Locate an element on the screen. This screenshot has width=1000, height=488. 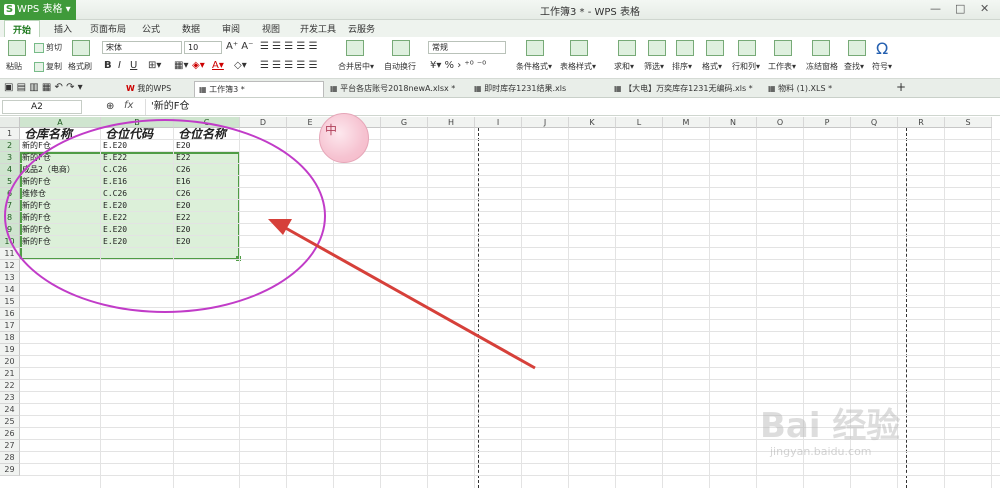
watermark-logo: Bai 经验 is located at coordinates (830, 426).